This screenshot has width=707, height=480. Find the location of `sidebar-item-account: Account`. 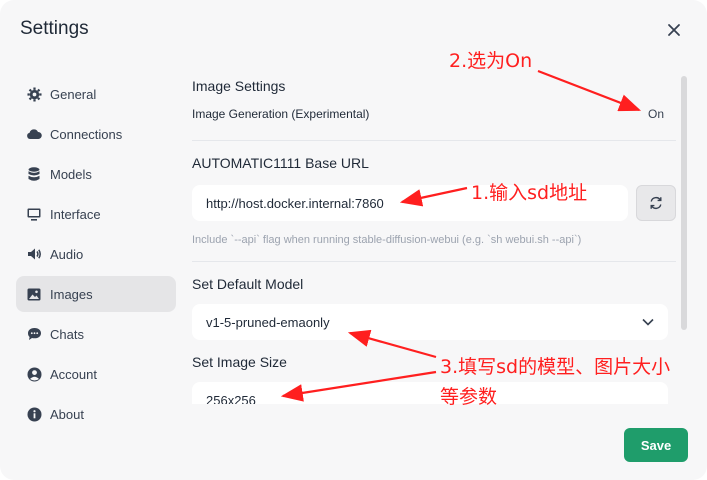

sidebar-item-account: Account is located at coordinates (96, 374).